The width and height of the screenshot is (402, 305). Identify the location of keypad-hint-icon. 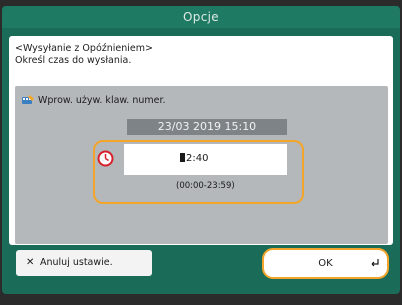
(28, 99).